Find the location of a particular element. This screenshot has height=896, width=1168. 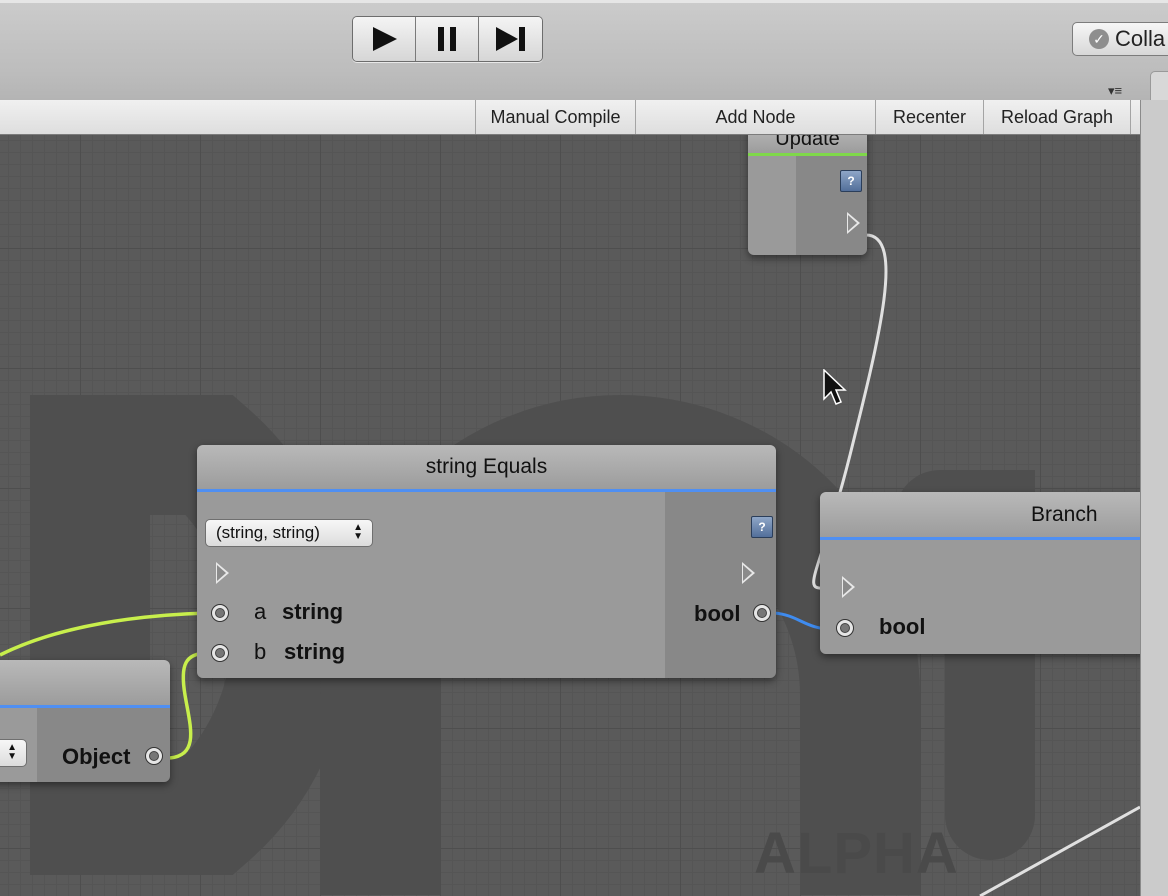

mouse-cursor-icon is located at coordinates (835, 387).